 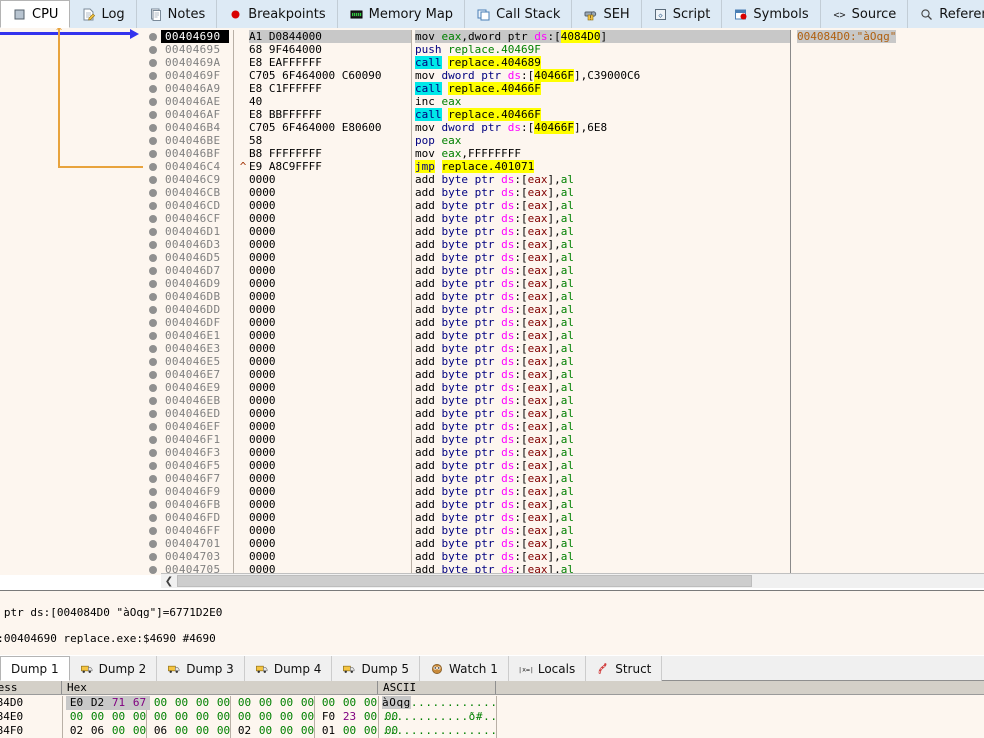 What do you see at coordinates (946, 14) in the screenshot?
I see `tab-references: References` at bounding box center [946, 14].